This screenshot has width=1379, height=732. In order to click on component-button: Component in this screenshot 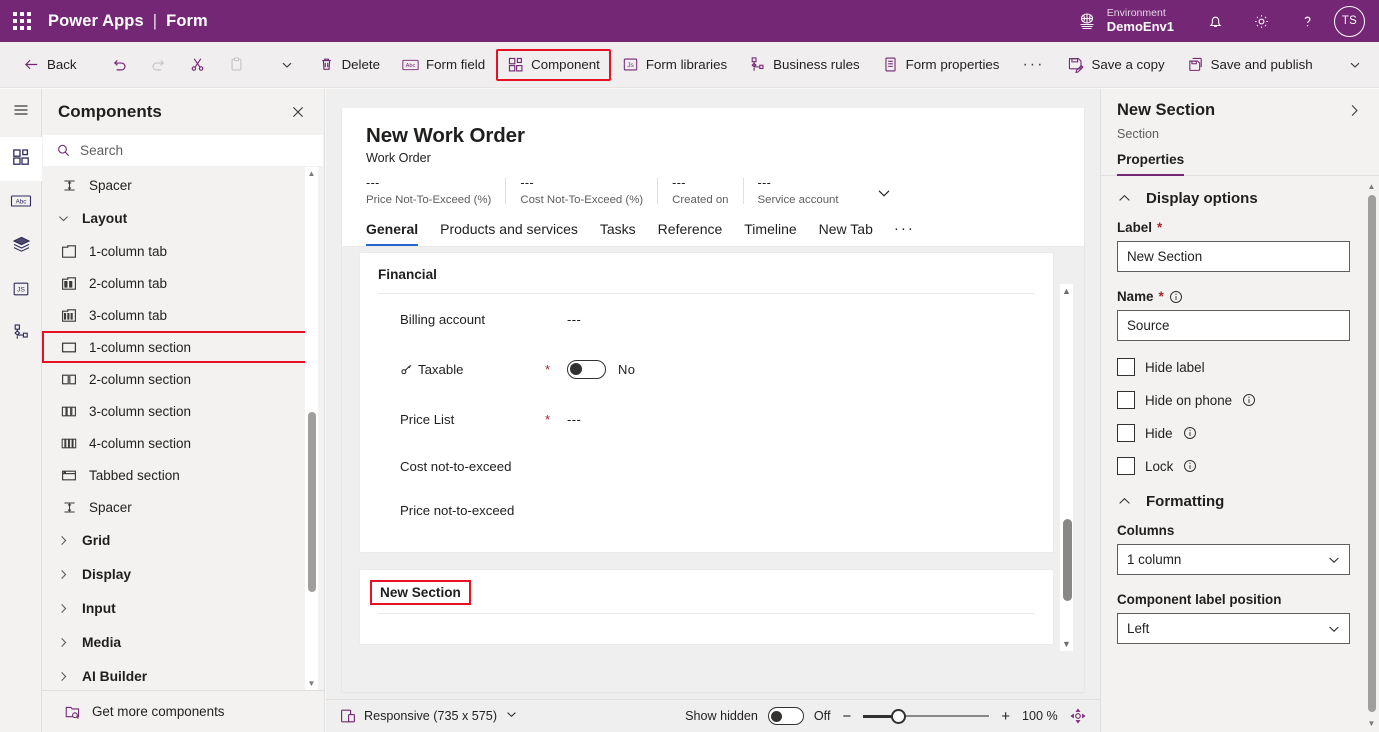, I will do `click(553, 64)`.